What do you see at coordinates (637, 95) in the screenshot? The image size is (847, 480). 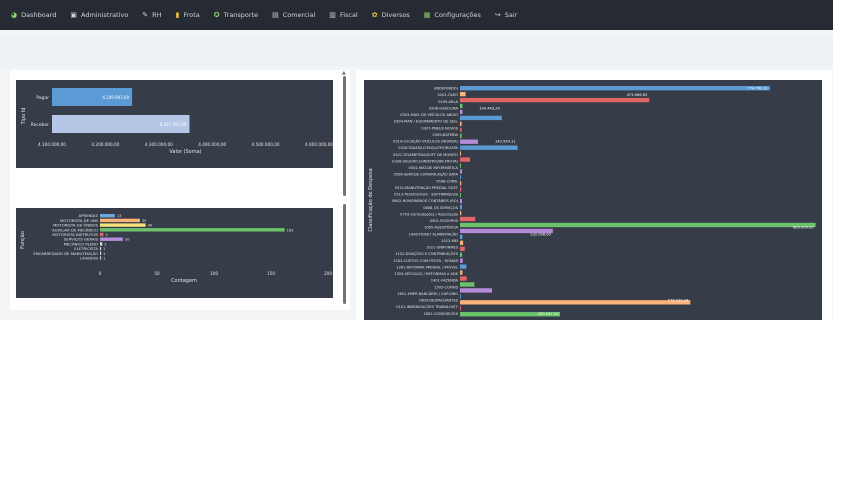 I see `data-label: 473.066,63` at bounding box center [637, 95].